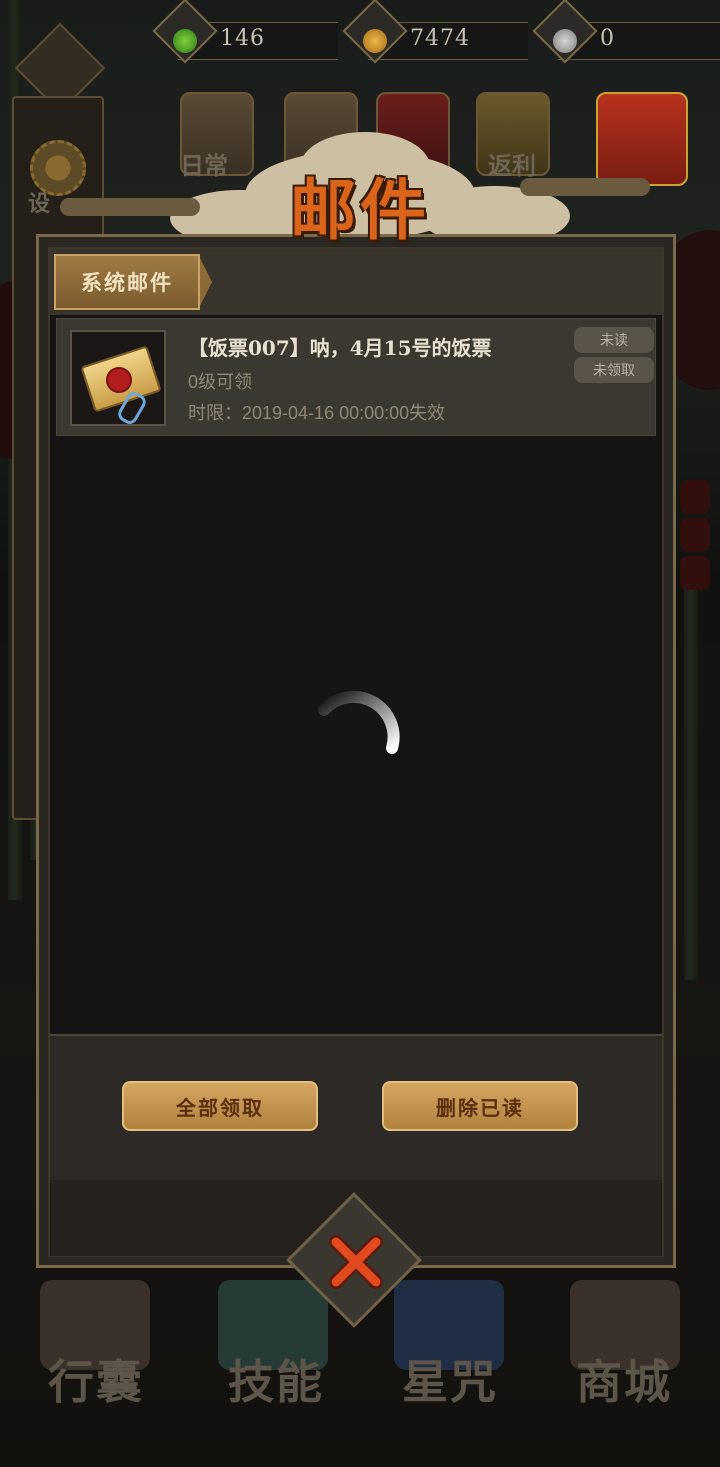 The width and height of the screenshot is (720, 1467). Describe the element at coordinates (565, 41) in the screenshot. I see `silver-icon` at that location.